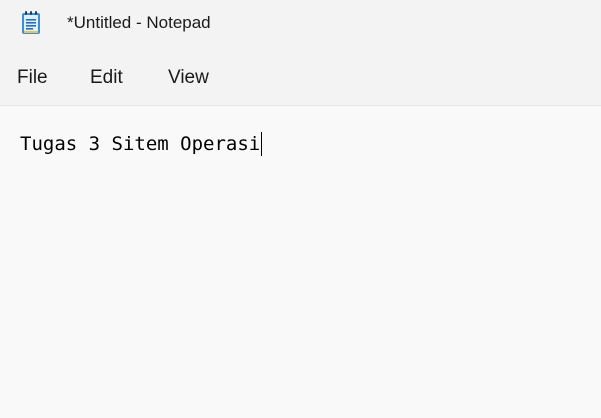 This screenshot has height=418, width=601. I want to click on menu-edit: Edit, so click(106, 78).